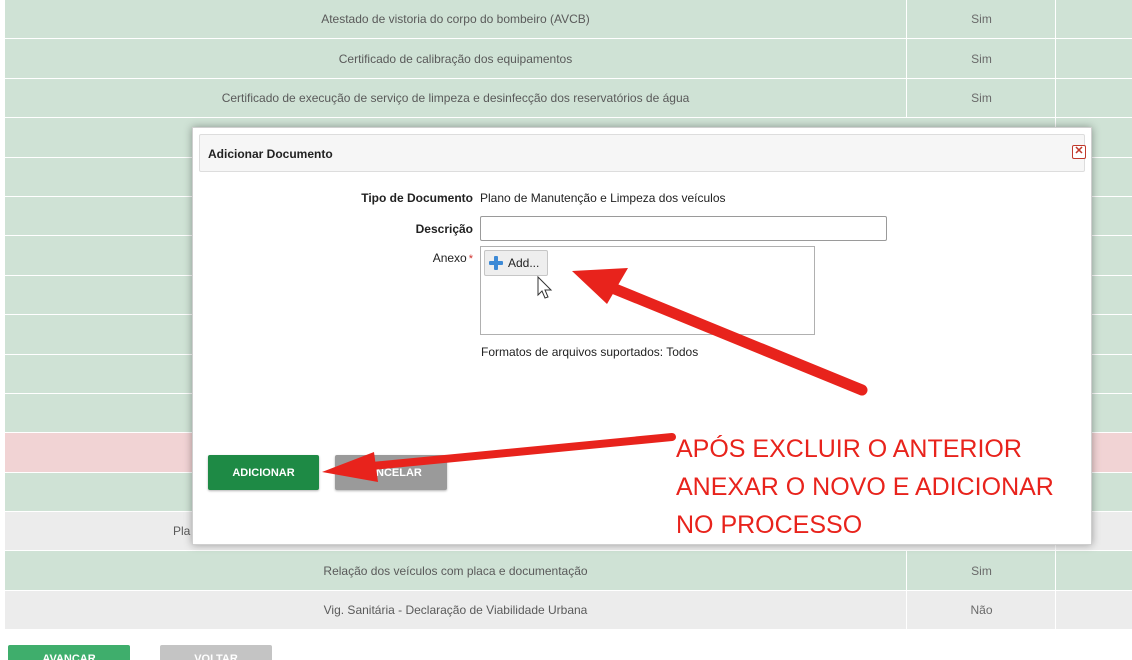  Describe the element at coordinates (590, 352) in the screenshot. I see `supported-formats-text: Formatos de arquivos suportados: Todos` at that location.